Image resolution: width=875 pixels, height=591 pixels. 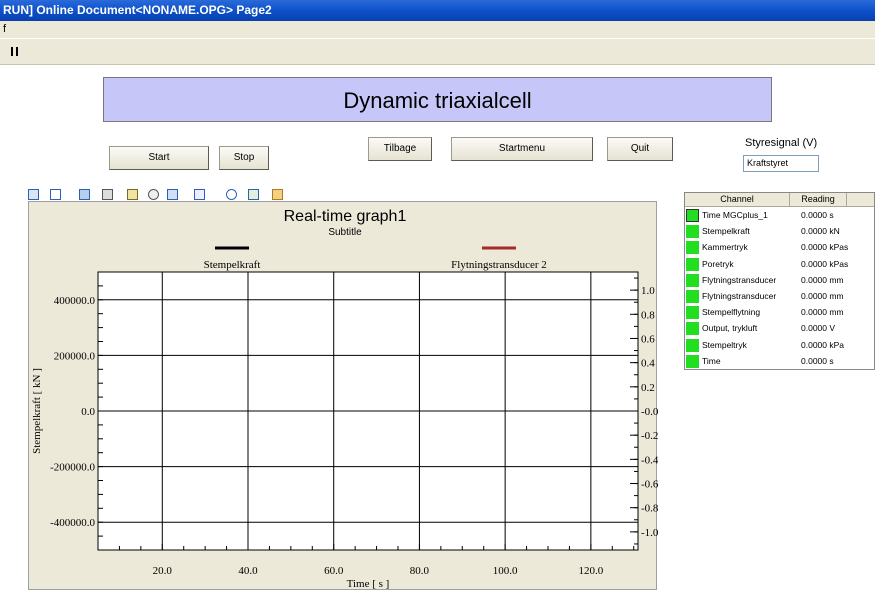 I want to click on y-tick-label: 200000.0, so click(x=75, y=356).